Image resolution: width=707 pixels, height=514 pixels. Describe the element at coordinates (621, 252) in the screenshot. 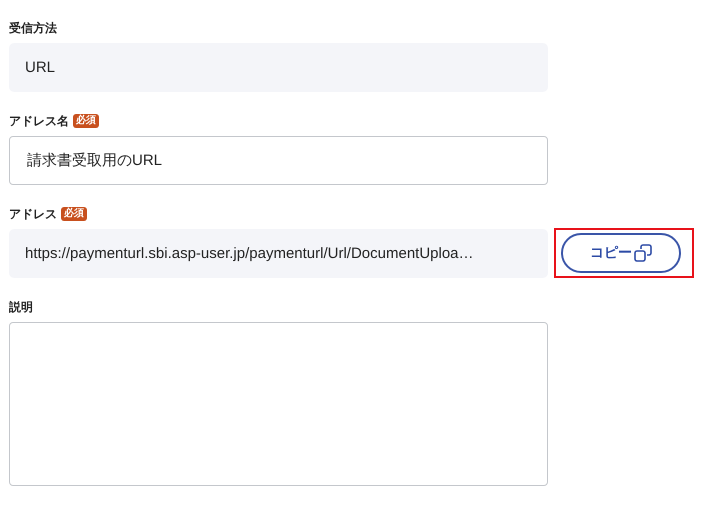

I see `copy-button: コピー` at that location.